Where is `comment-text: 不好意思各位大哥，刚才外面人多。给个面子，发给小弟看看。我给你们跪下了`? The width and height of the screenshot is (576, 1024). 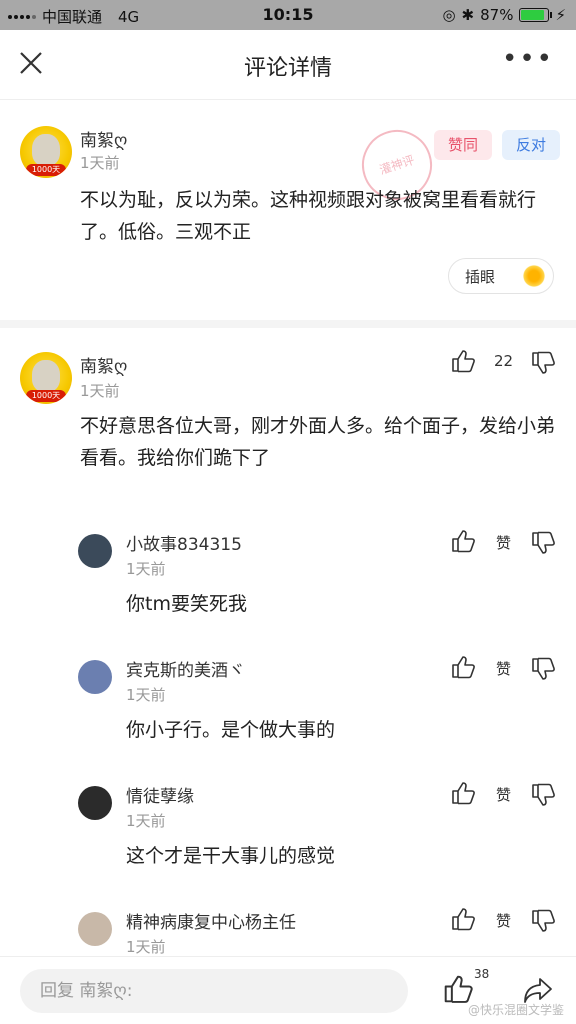 comment-text: 不好意思各位大哥，刚才外面人多。给个面子，发给小弟看看。我给你们跪下了 is located at coordinates (318, 442).